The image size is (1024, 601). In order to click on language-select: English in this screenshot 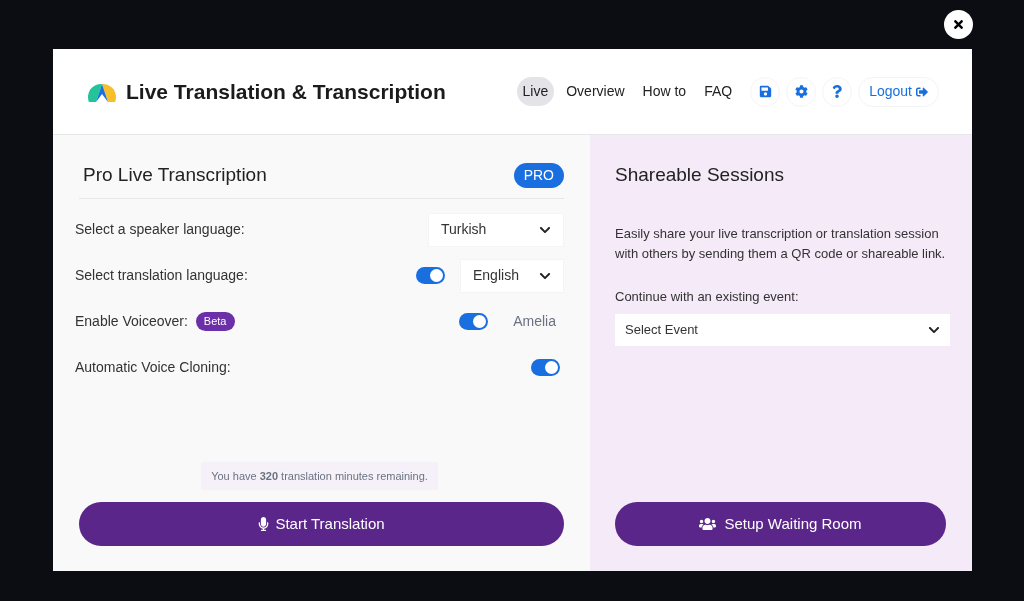, I will do `click(512, 275)`.